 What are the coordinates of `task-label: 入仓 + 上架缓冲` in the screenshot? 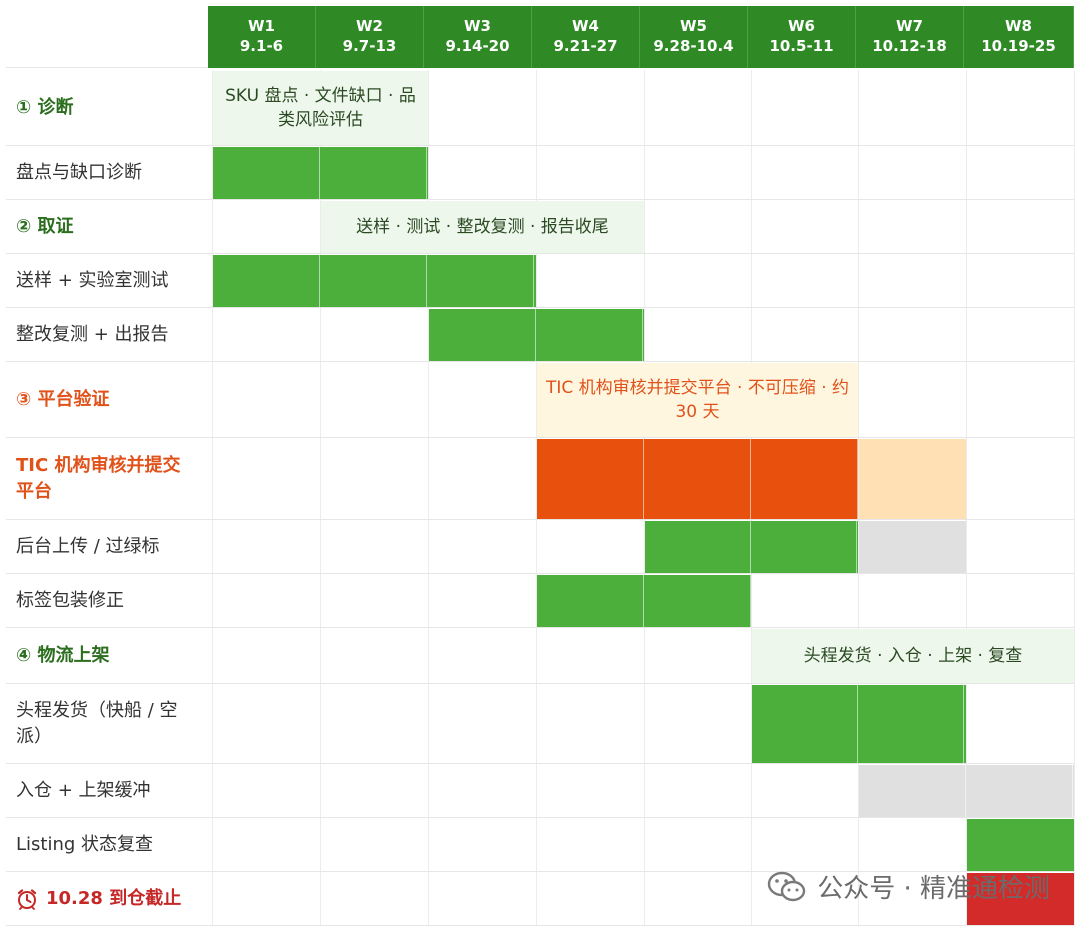 It's located at (106, 791).